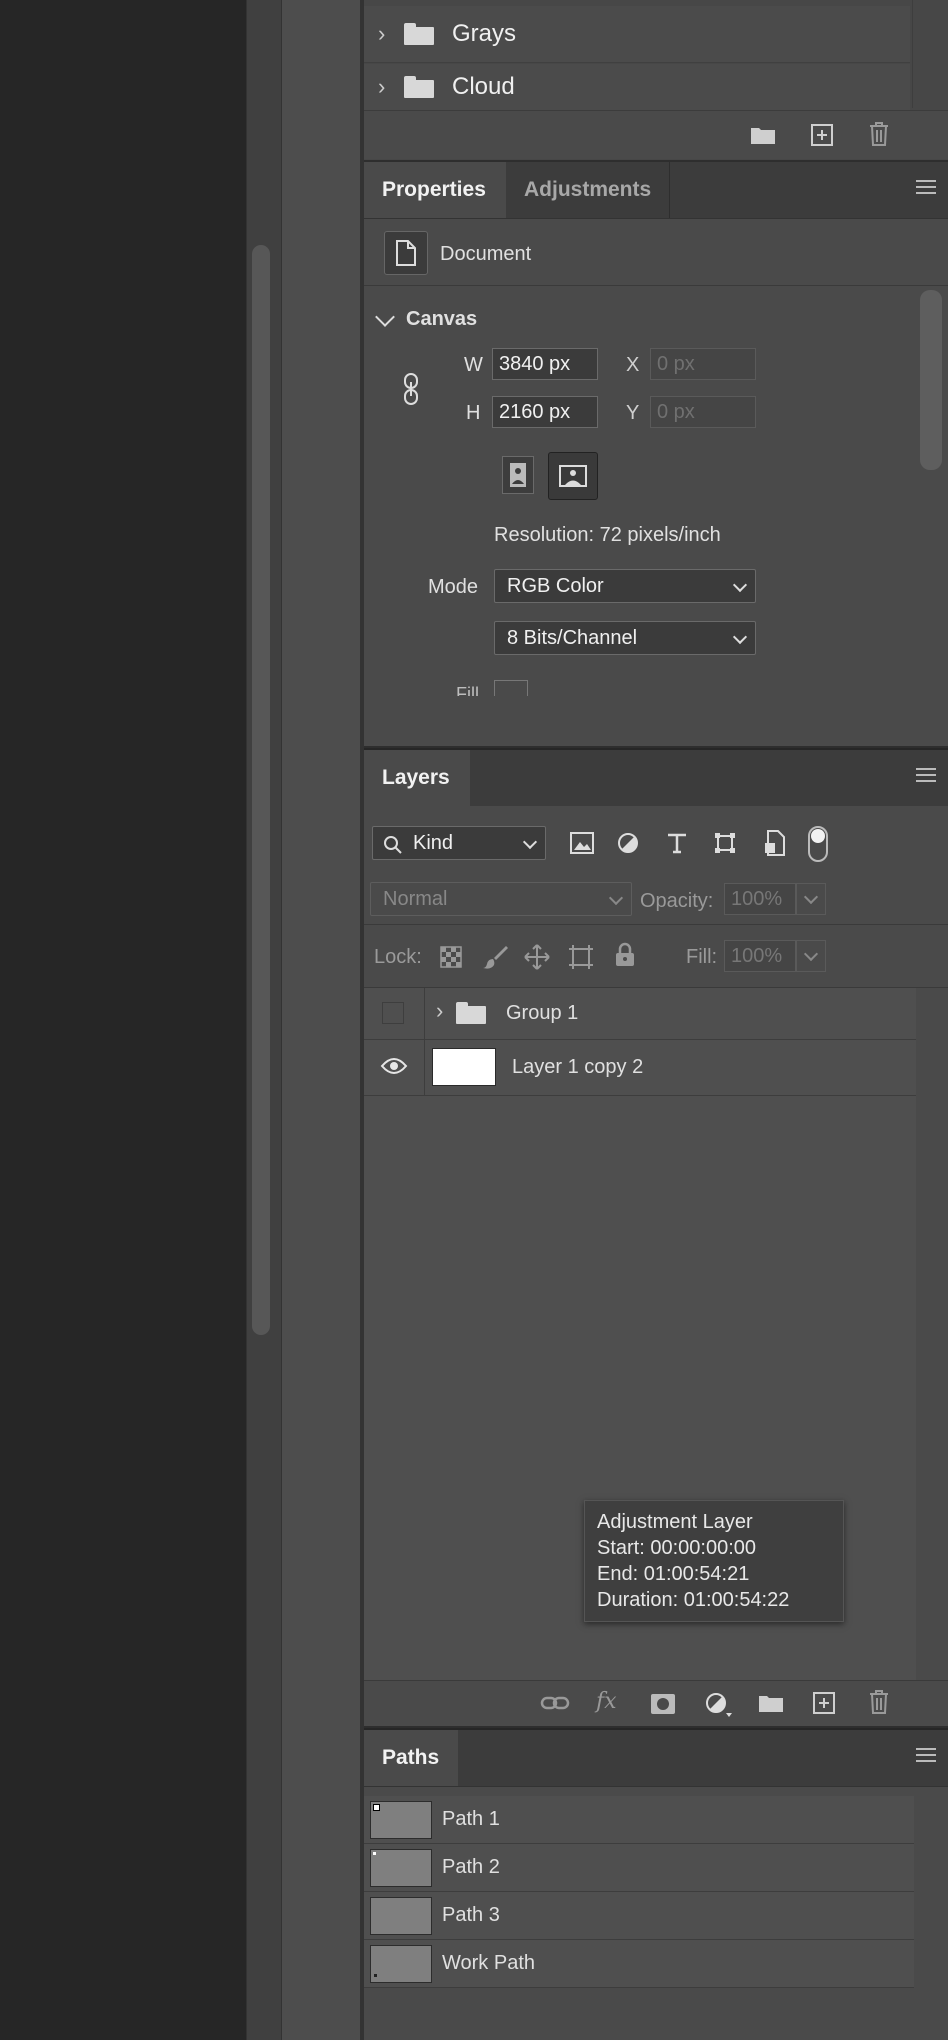 The height and width of the screenshot is (2040, 948). Describe the element at coordinates (511, 688) in the screenshot. I see `fill-swatch` at that location.